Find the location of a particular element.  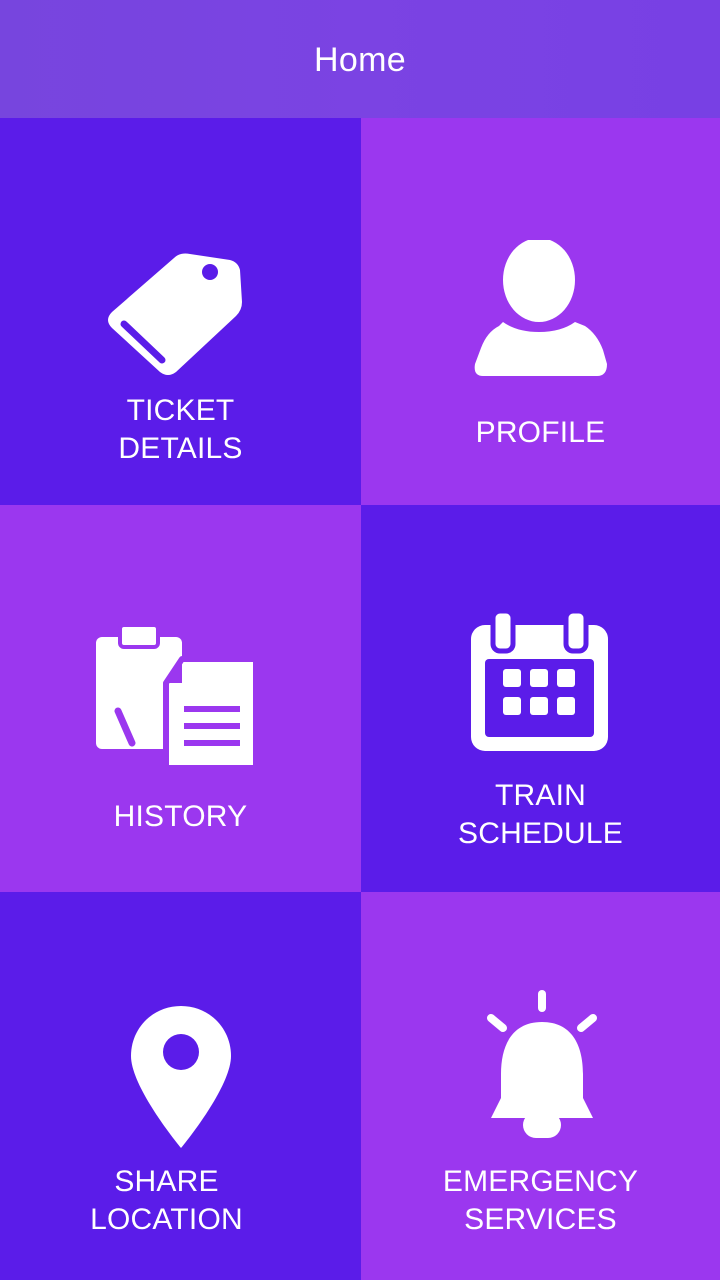

calendar-icon is located at coordinates (539, 681).